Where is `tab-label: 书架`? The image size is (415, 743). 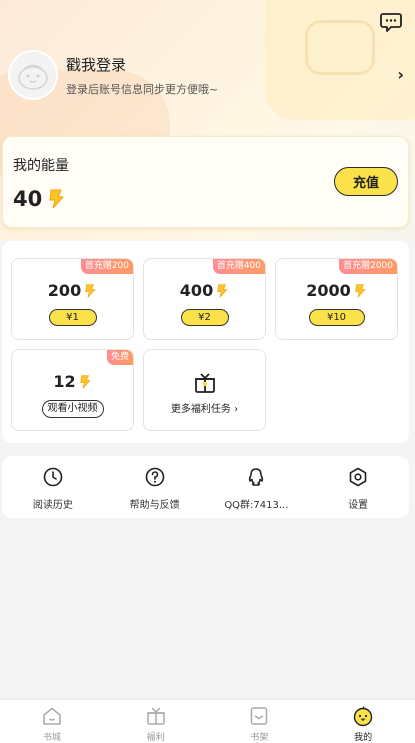 tab-label: 书架 is located at coordinates (259, 738).